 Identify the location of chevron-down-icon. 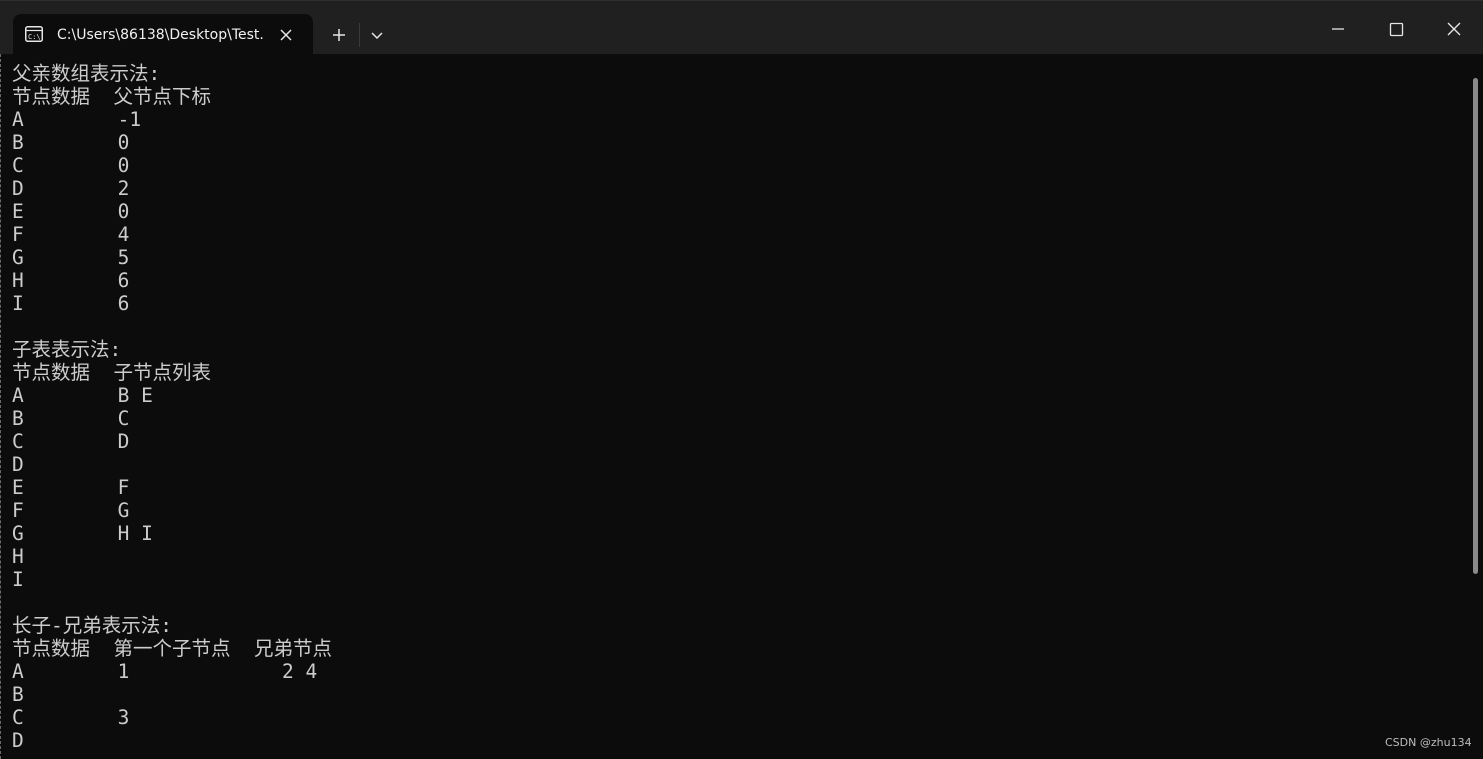
(377, 35).